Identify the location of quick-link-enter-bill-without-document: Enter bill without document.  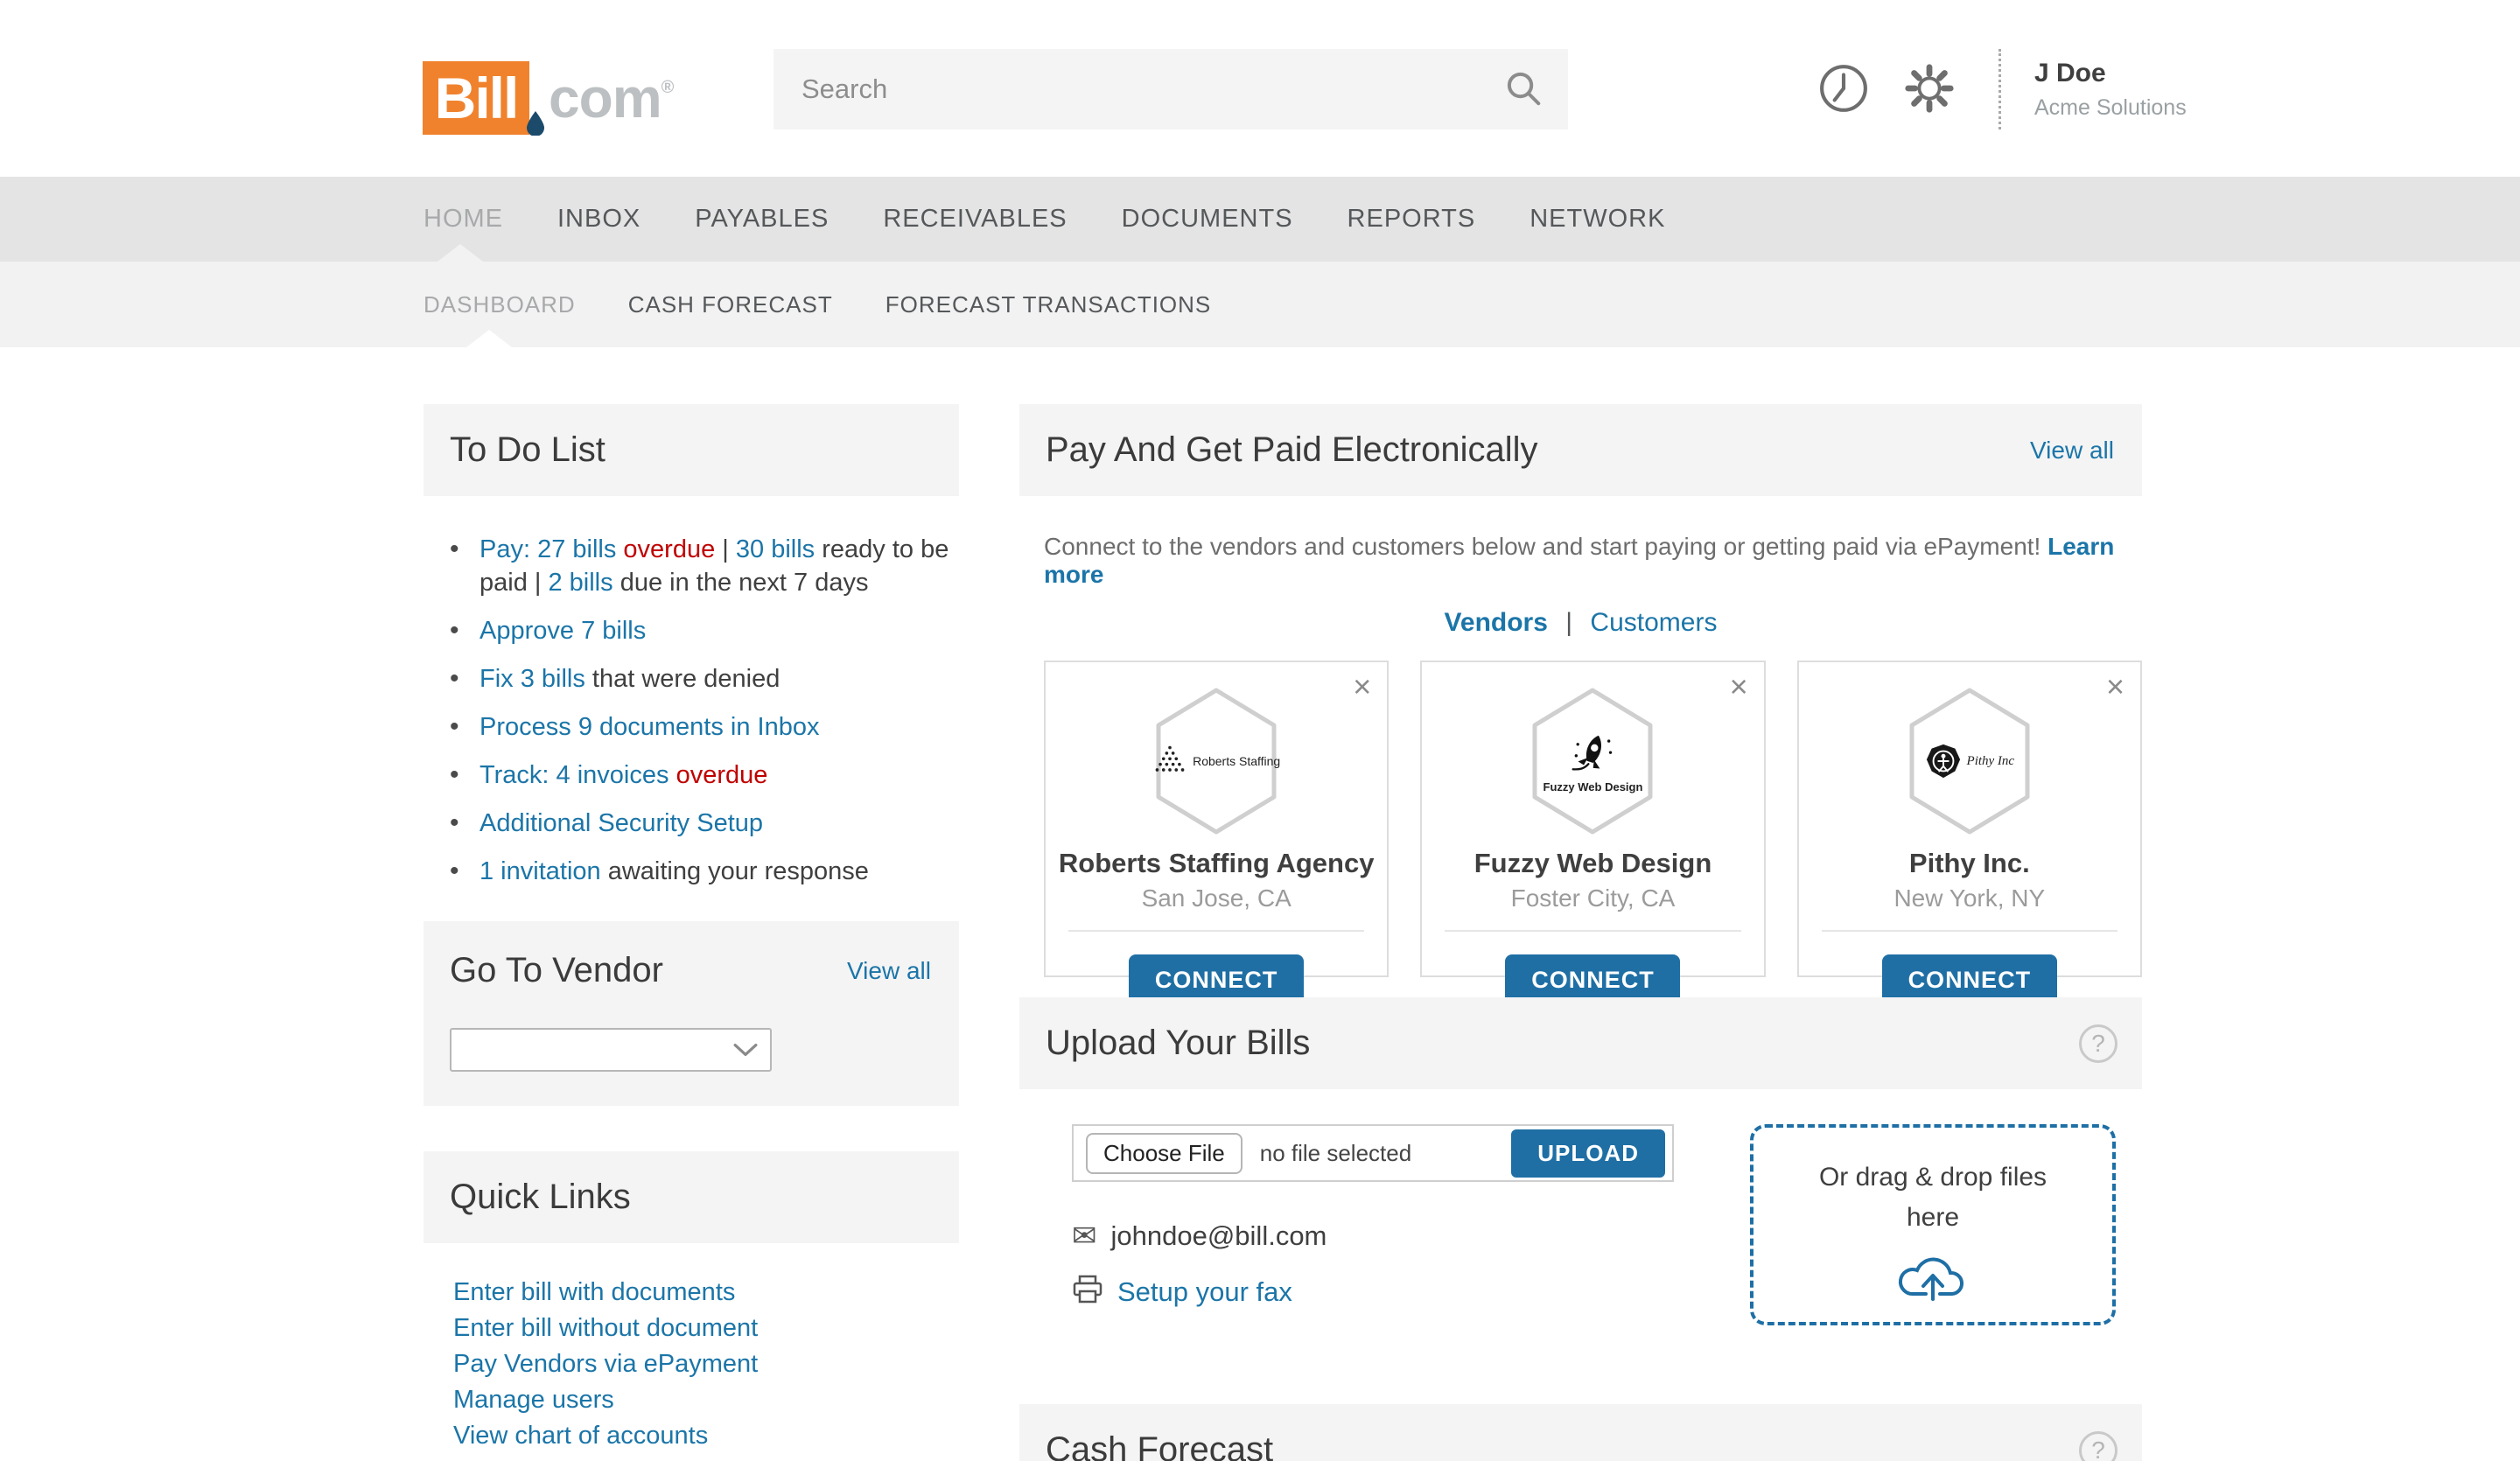
(706, 1328).